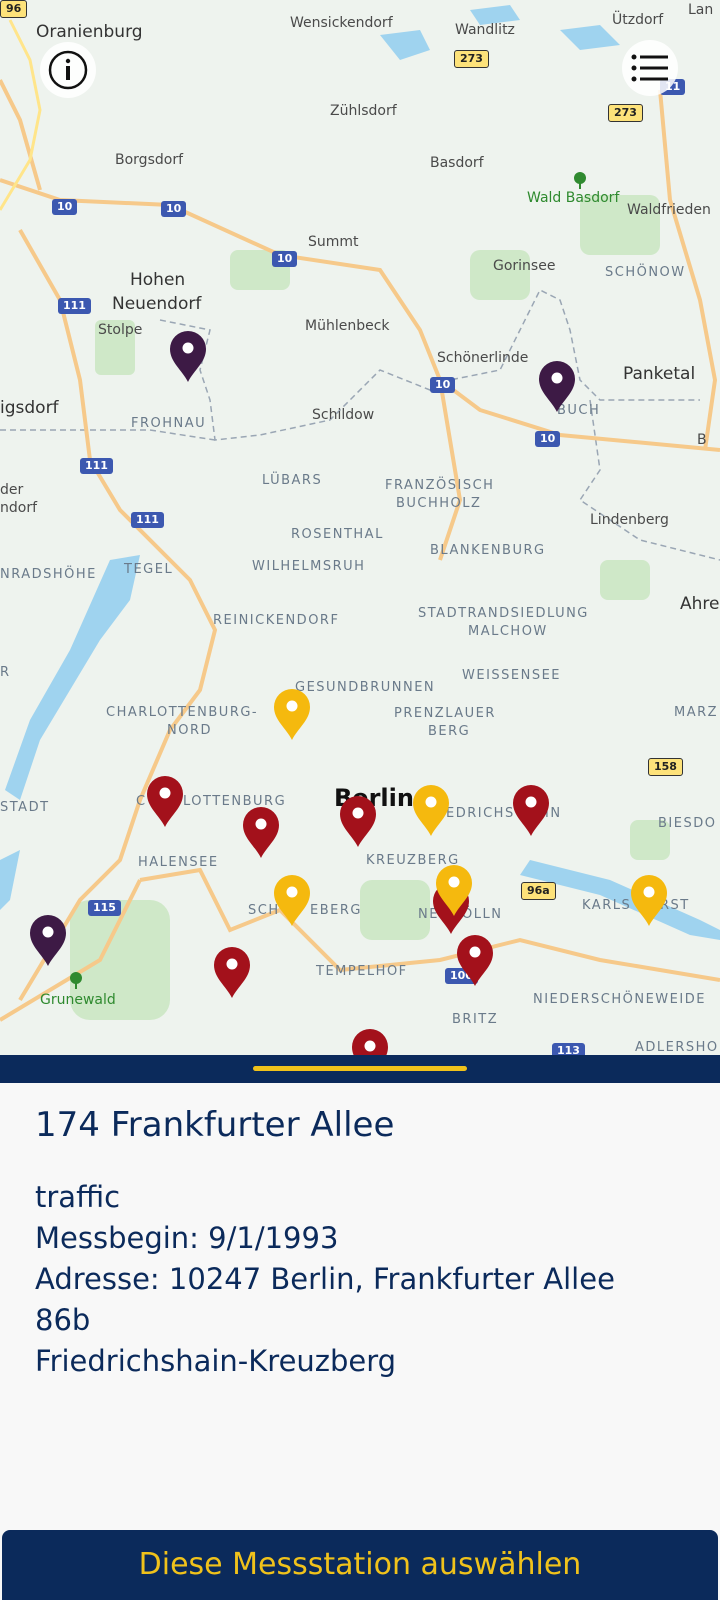 This screenshot has height=1600, width=720. What do you see at coordinates (14, 9) in the screenshot?
I see `road-shield: 96` at bounding box center [14, 9].